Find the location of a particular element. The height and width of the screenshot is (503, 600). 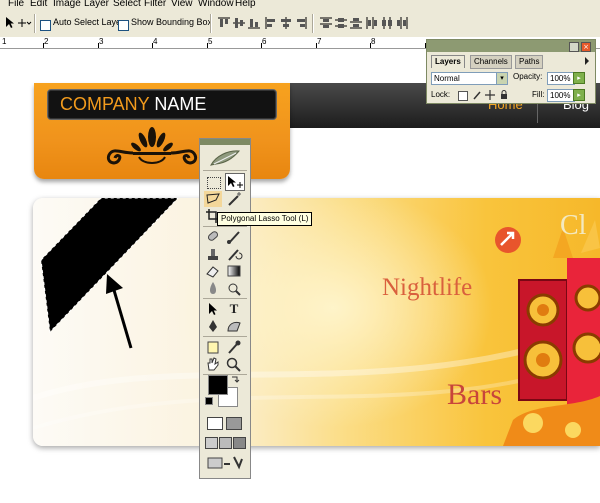

tools-panel: T is located at coordinates (225, 308).